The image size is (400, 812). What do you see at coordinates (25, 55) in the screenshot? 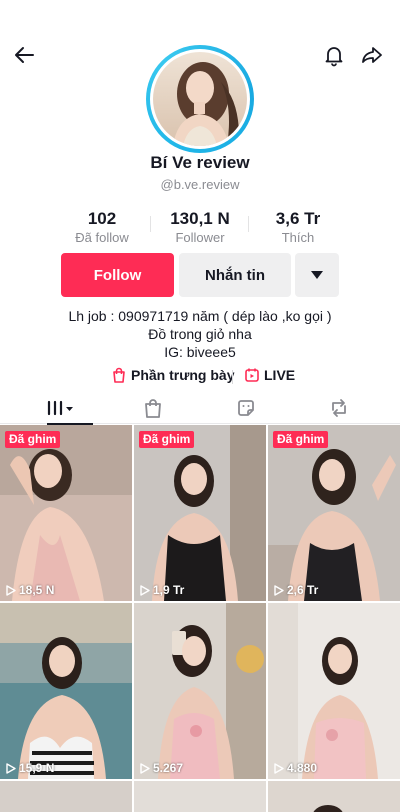
I see `back-arrow-icon` at bounding box center [25, 55].